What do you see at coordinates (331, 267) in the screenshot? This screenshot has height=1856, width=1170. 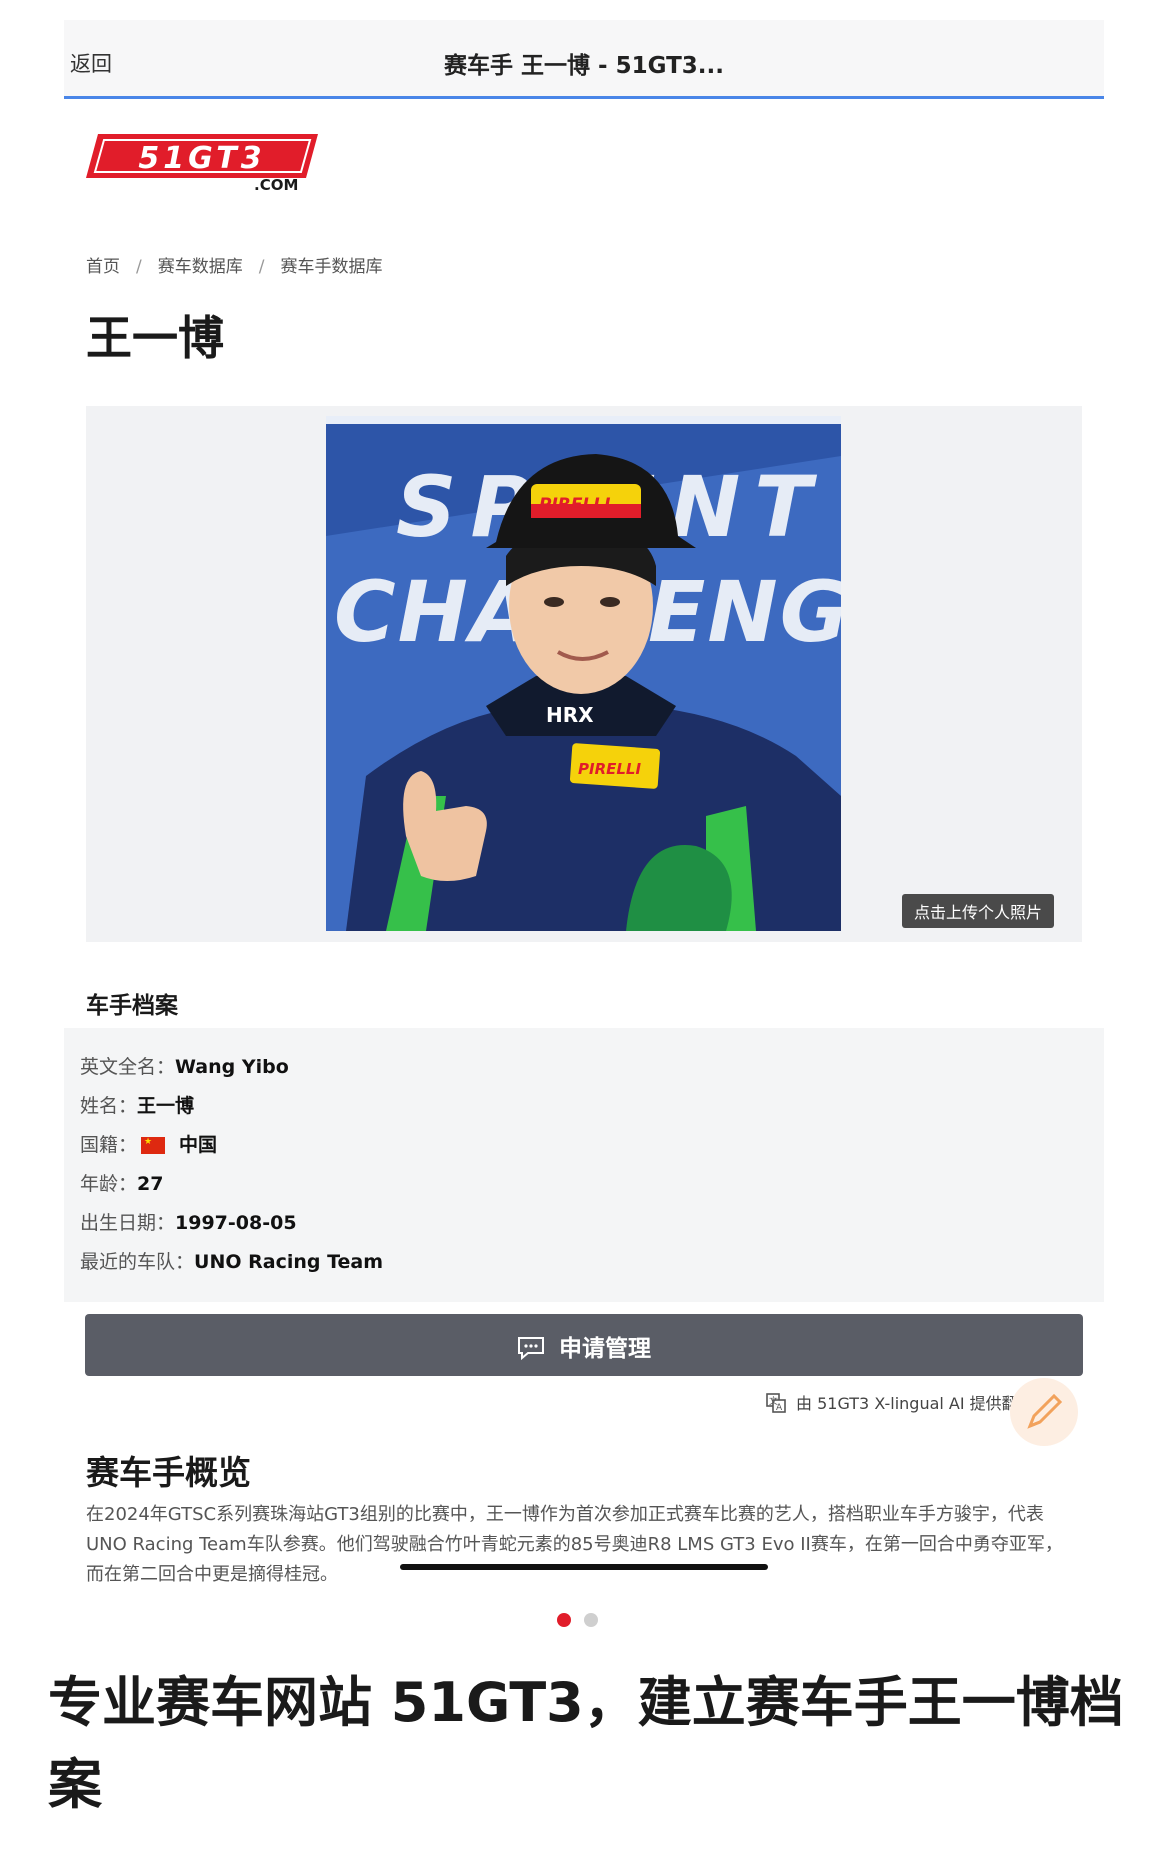 I see `breadcrumb-driver-database: 赛车手数据库` at bounding box center [331, 267].